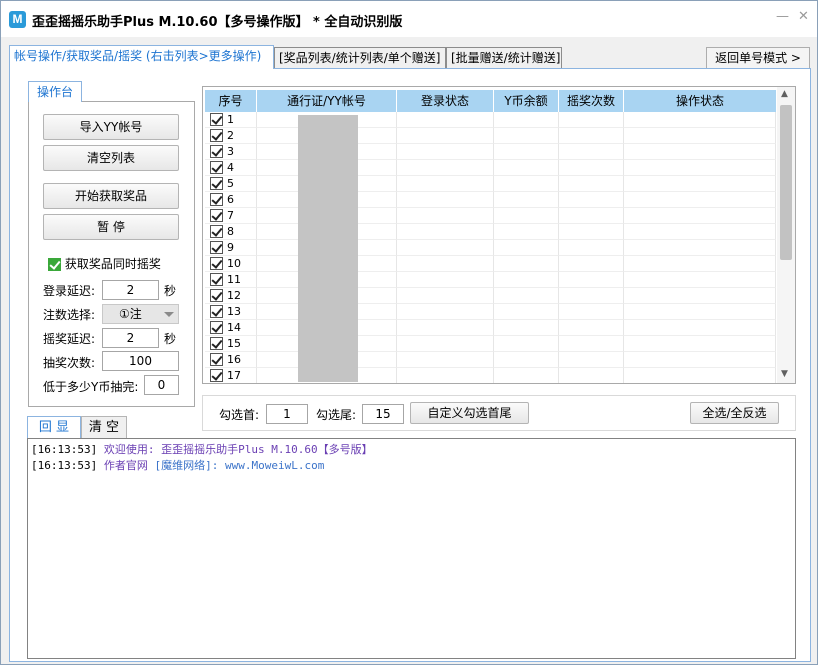 Image resolution: width=818 pixels, height=665 pixels. I want to click on tab-console: 操作台, so click(55, 91).